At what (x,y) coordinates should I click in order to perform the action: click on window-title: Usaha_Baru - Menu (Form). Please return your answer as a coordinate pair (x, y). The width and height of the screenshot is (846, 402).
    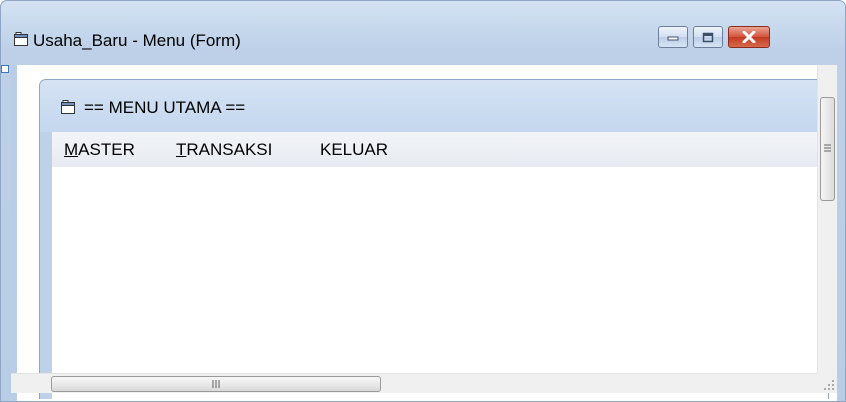
    Looking at the image, I should click on (137, 40).